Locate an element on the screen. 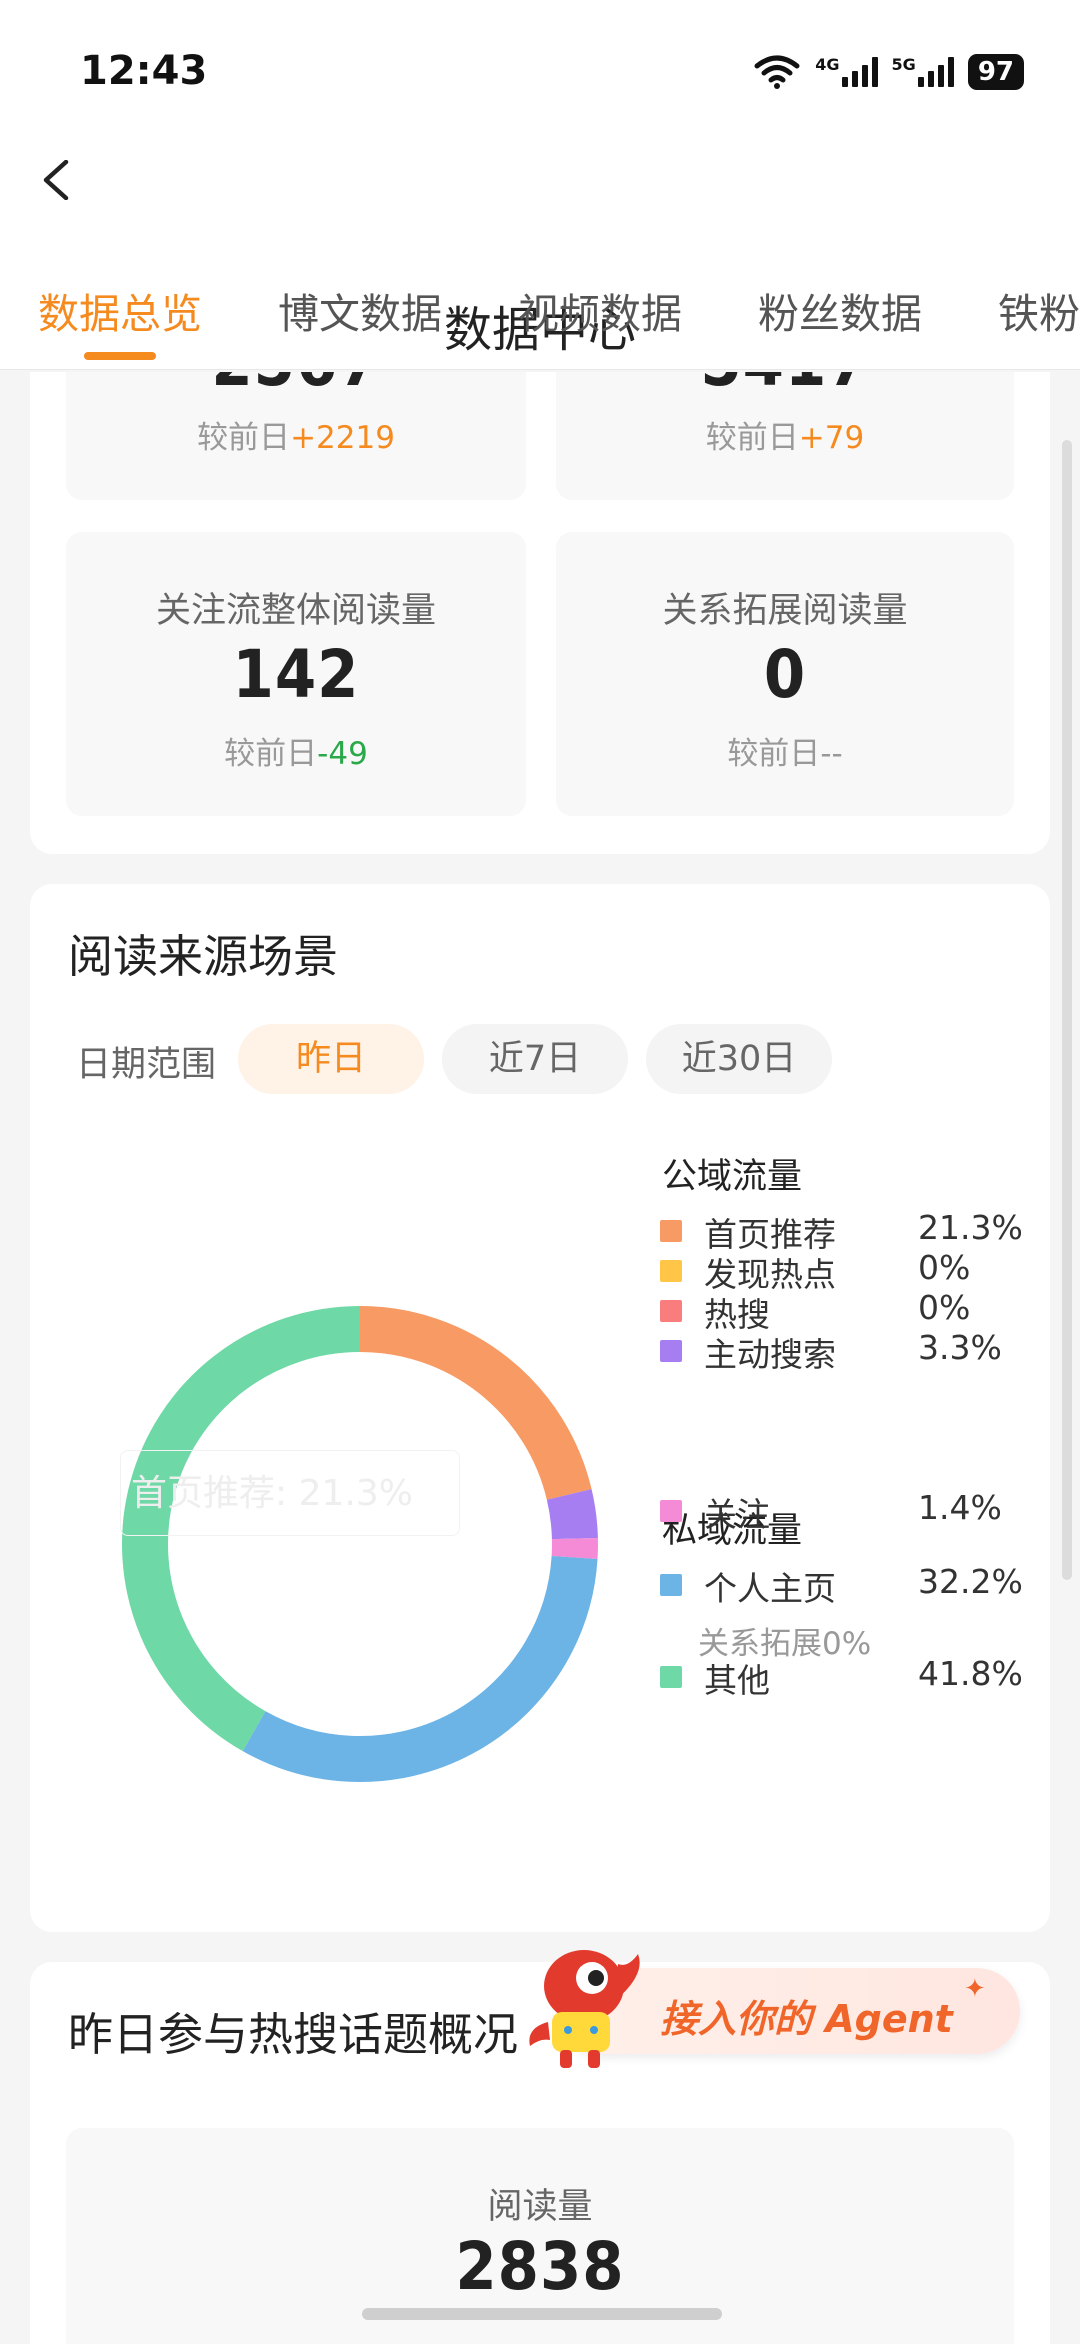 The image size is (1080, 2344). tab-overview: 数据总览 is located at coordinates (120, 310).